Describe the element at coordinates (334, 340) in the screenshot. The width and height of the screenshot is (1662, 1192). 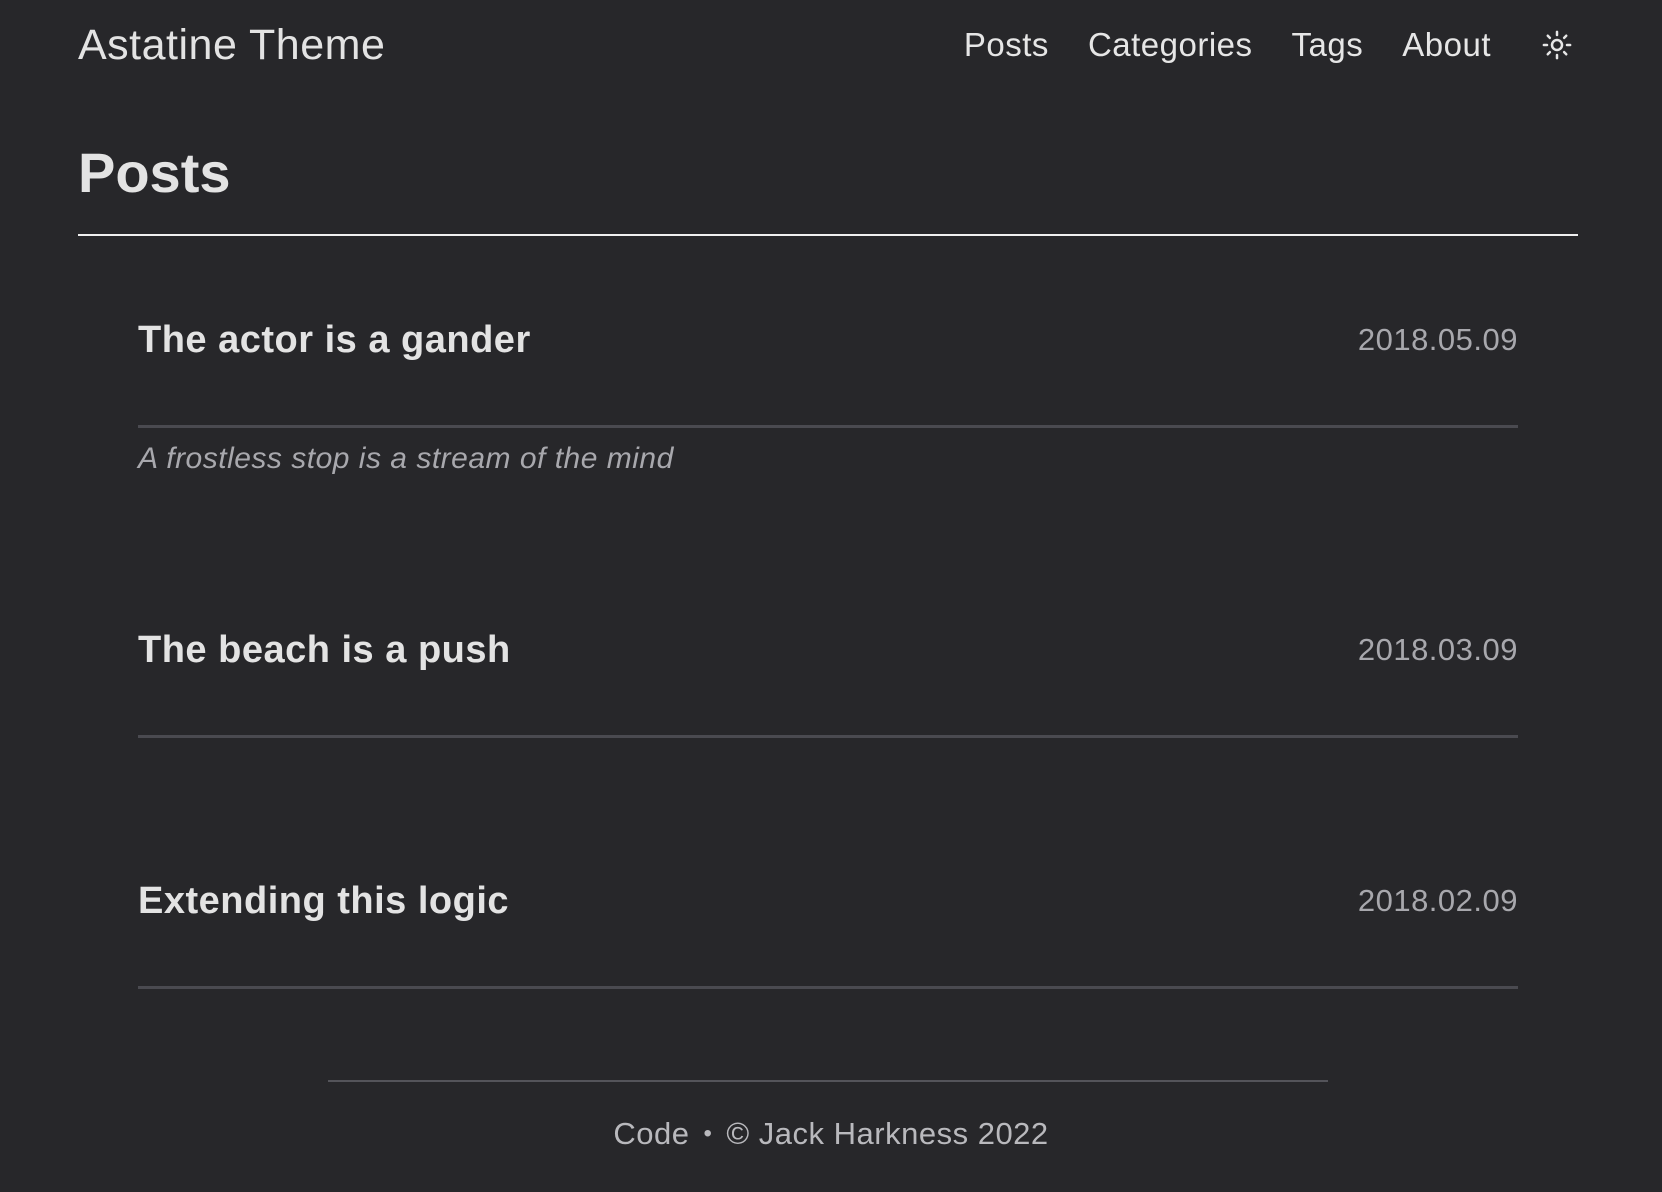
I see `post-title-link: The actor is a gander` at that location.